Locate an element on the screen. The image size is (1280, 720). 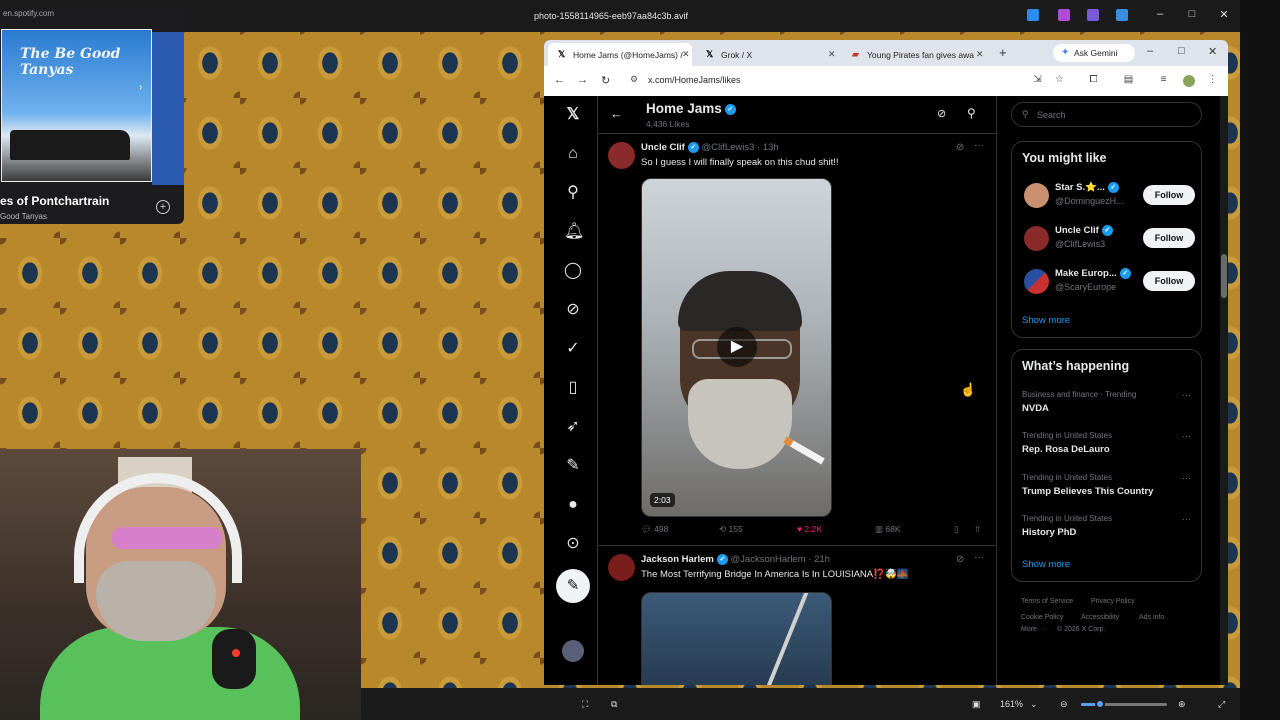
messages-icon: ◯ is located at coordinates (573, 271).